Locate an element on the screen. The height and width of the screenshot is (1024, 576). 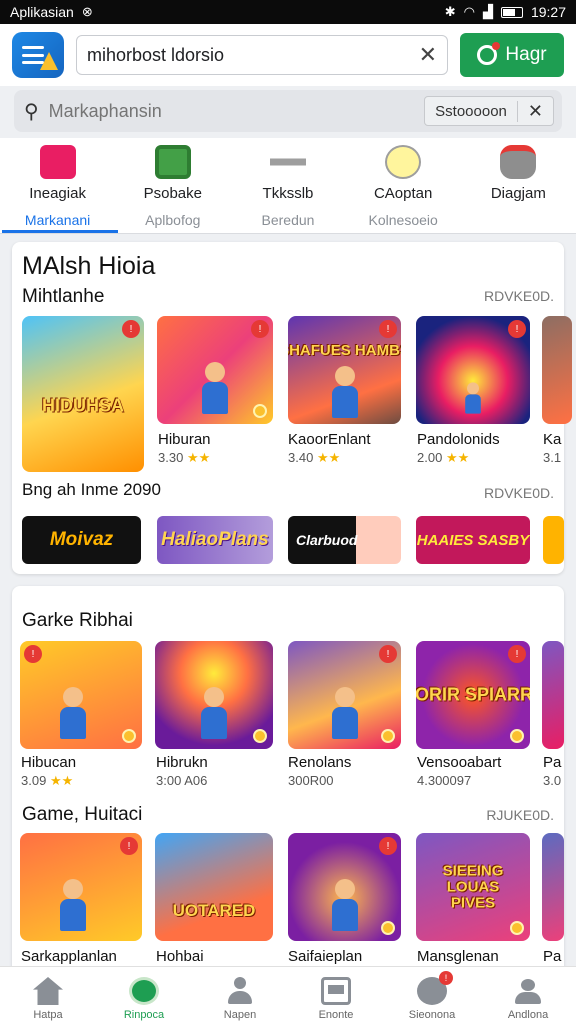
nav-item-community: Andlona is located at coordinates (528, 995).